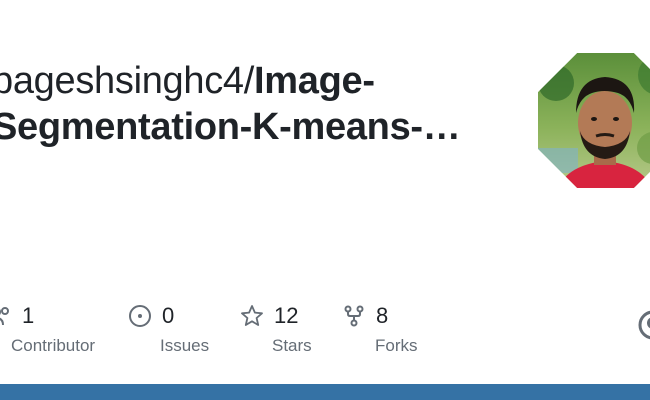  I want to click on stars-count: 12, so click(286, 315).